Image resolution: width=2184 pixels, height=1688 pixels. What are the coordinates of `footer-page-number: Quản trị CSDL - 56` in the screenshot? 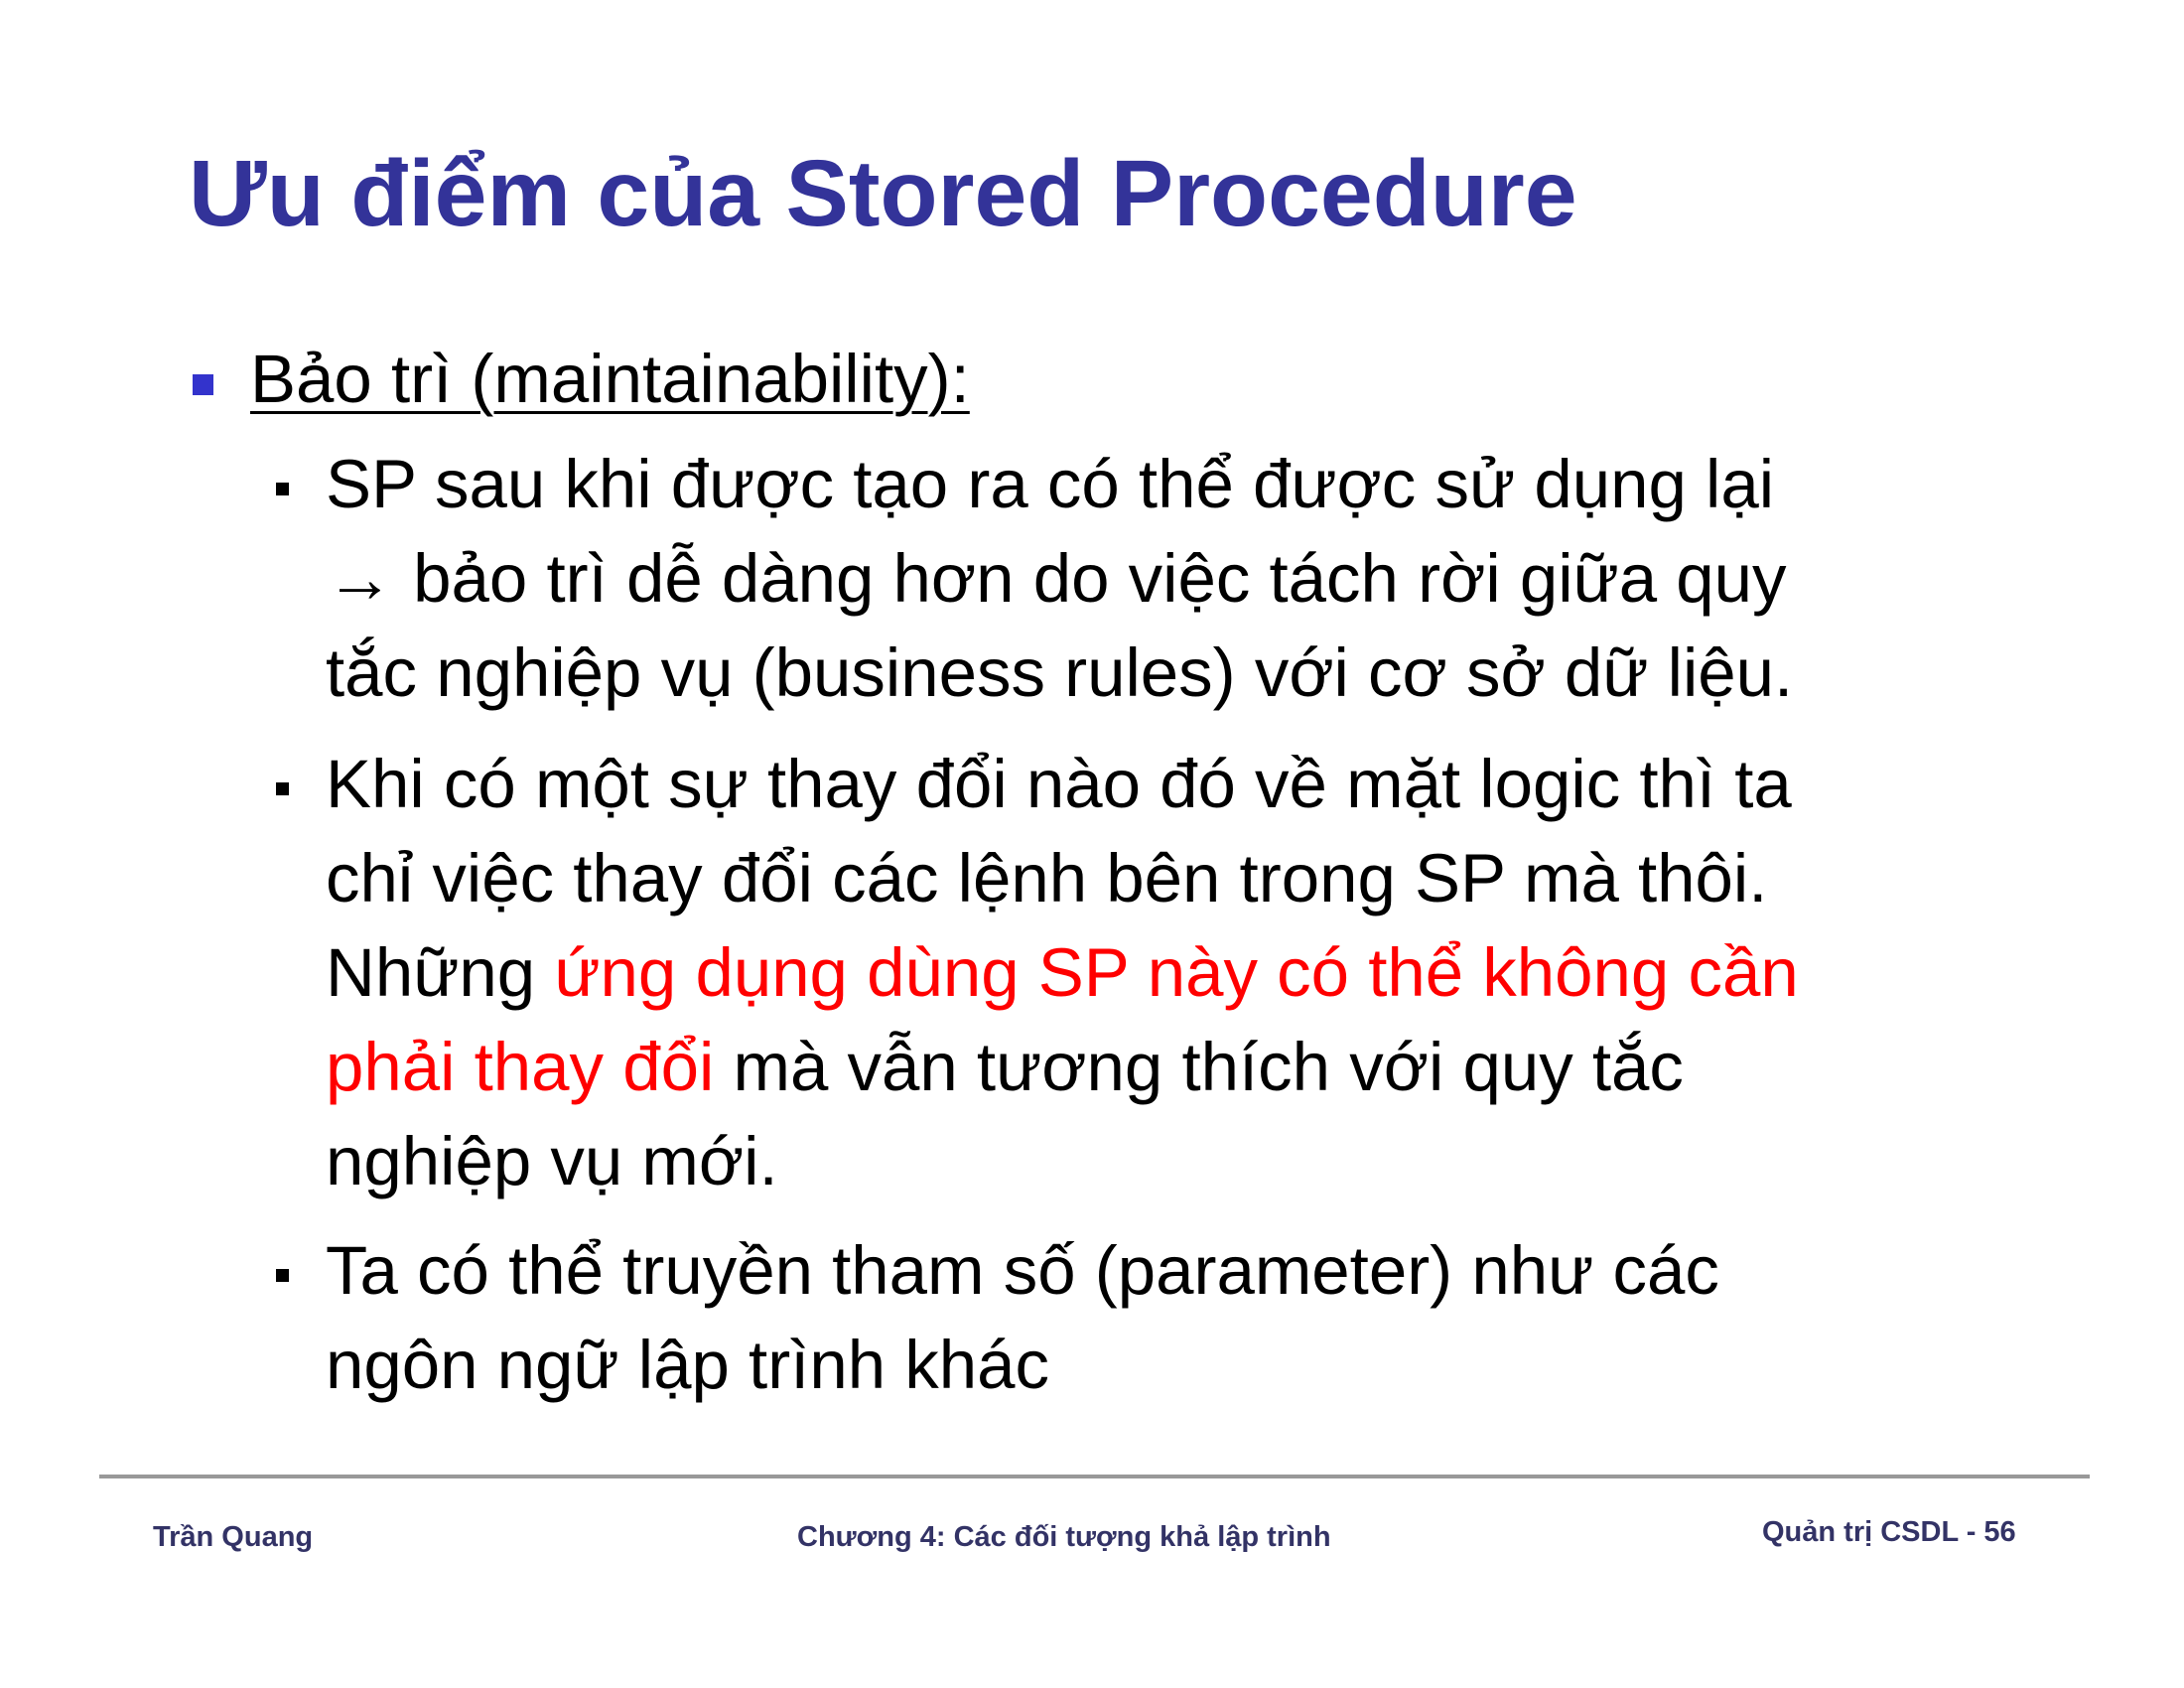 It's located at (1889, 1532).